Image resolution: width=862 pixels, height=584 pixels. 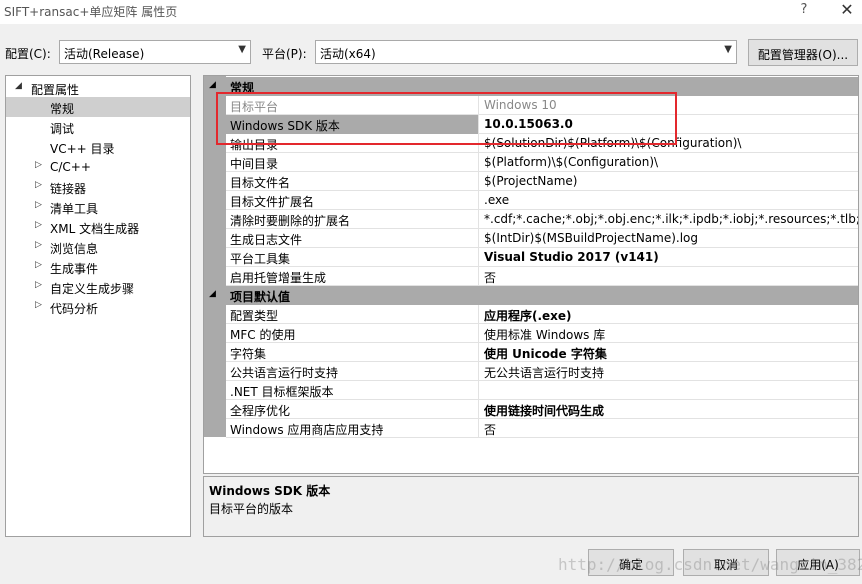 What do you see at coordinates (352, 124) in the screenshot?
I see `property-name: Windows SDK 版本` at bounding box center [352, 124].